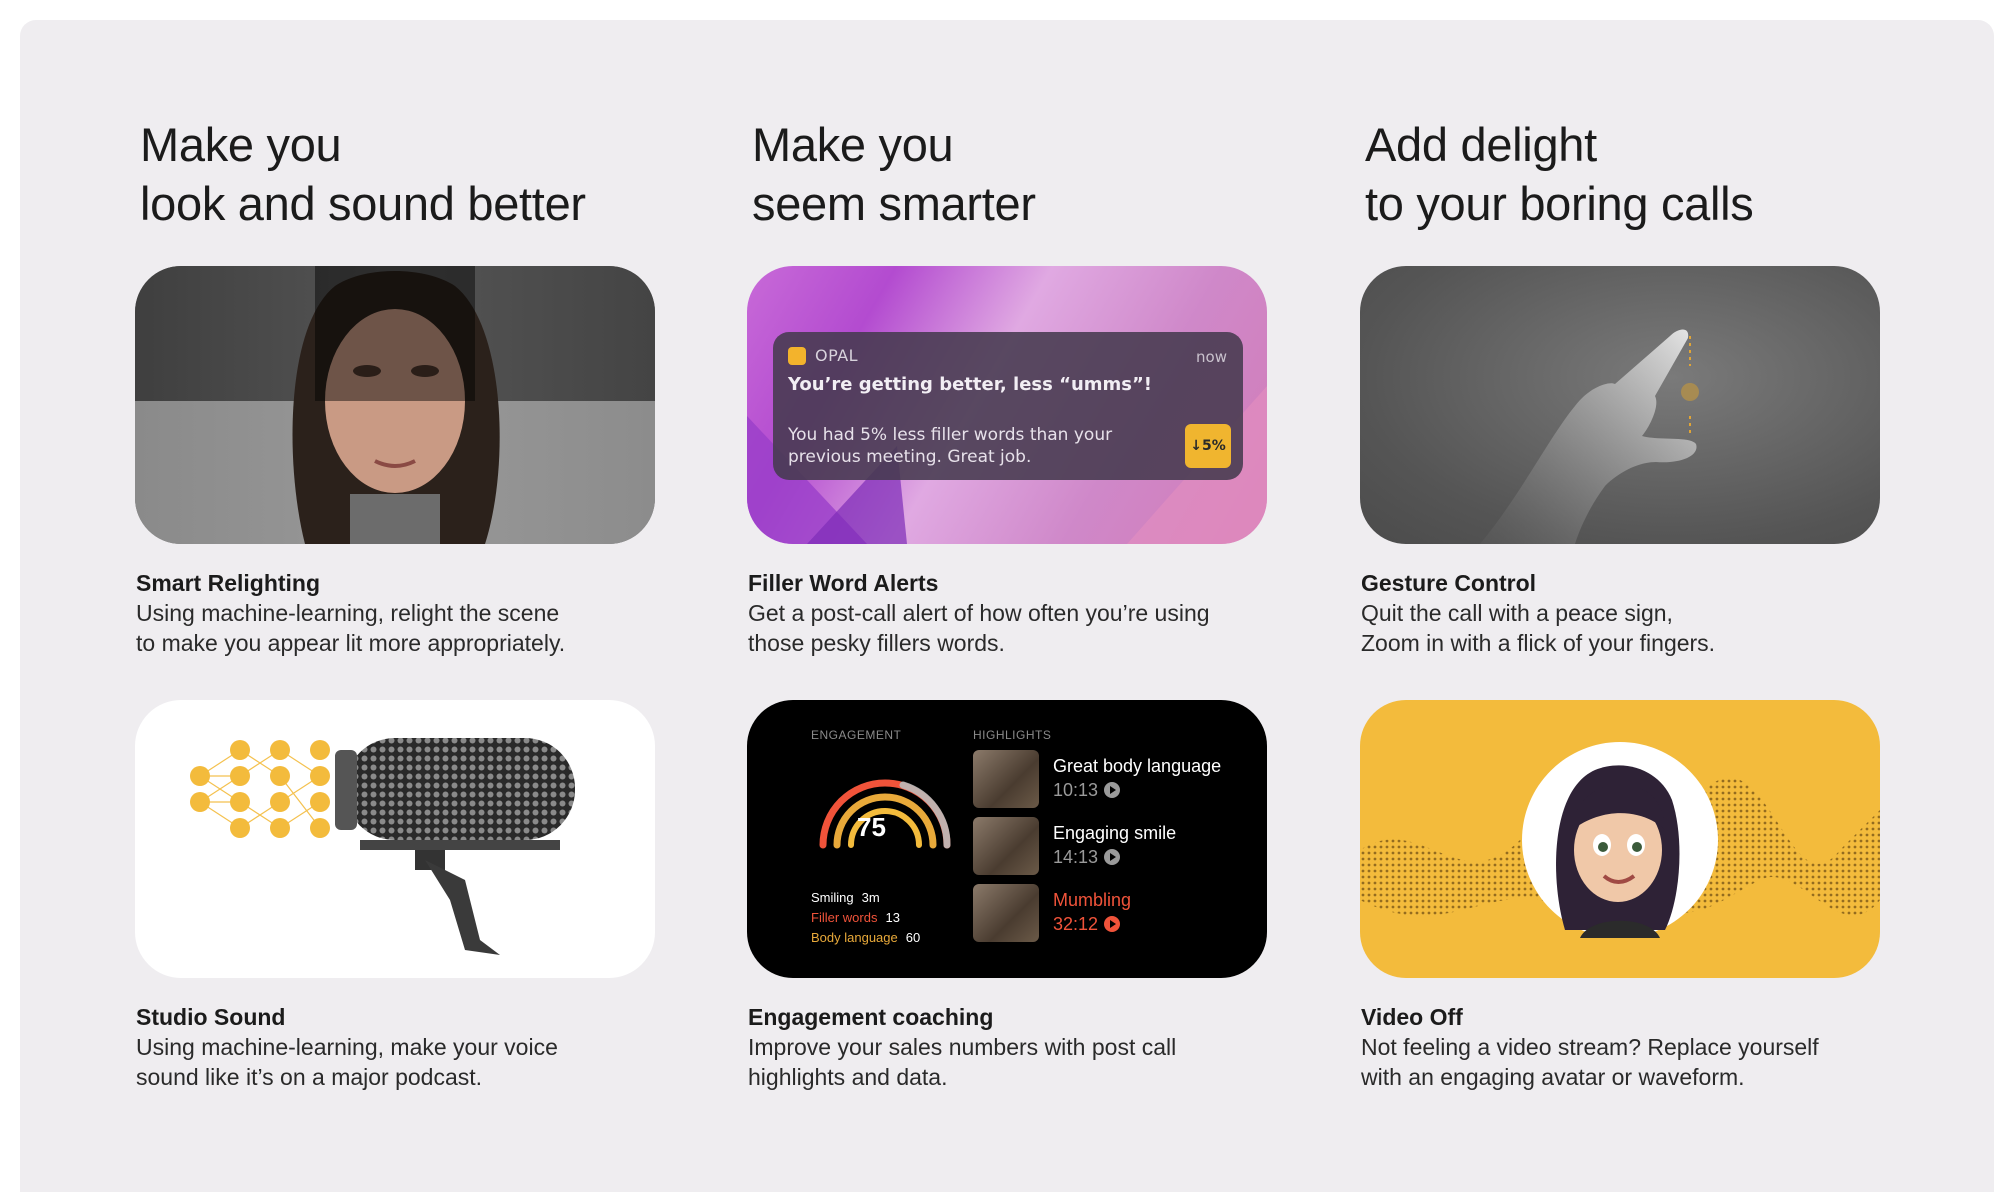 Image resolution: width=2009 pixels, height=1192 pixels. What do you see at coordinates (843, 583) in the screenshot?
I see `feature-title: Filler Word Alerts` at bounding box center [843, 583].